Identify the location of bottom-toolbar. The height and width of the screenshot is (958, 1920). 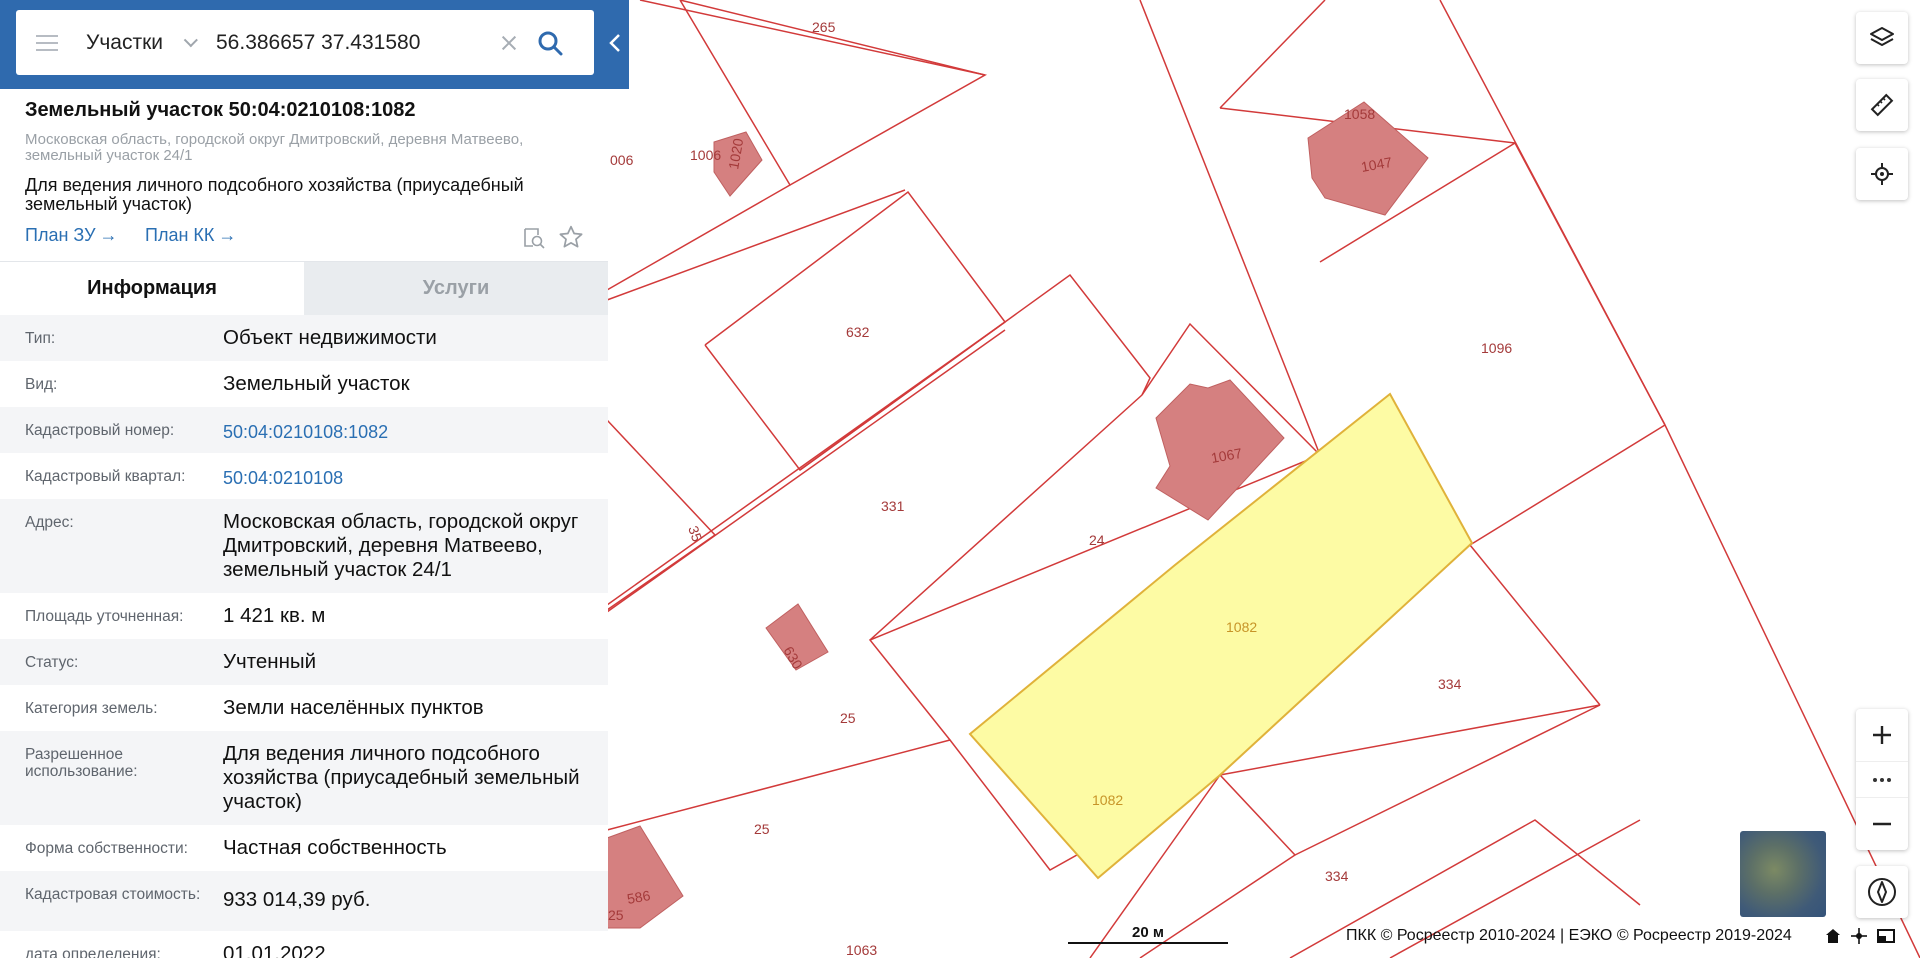
(1860, 936).